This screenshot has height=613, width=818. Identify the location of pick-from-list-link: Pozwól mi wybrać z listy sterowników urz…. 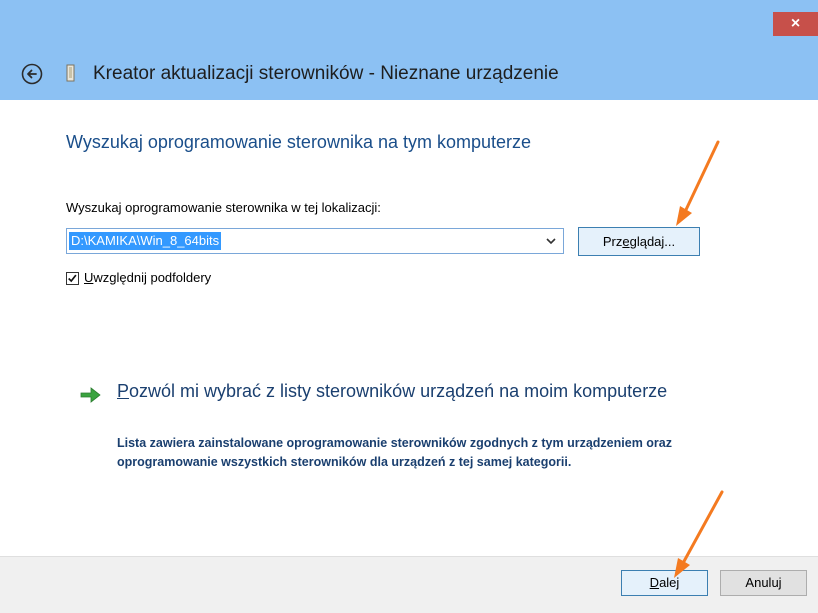
(417, 391).